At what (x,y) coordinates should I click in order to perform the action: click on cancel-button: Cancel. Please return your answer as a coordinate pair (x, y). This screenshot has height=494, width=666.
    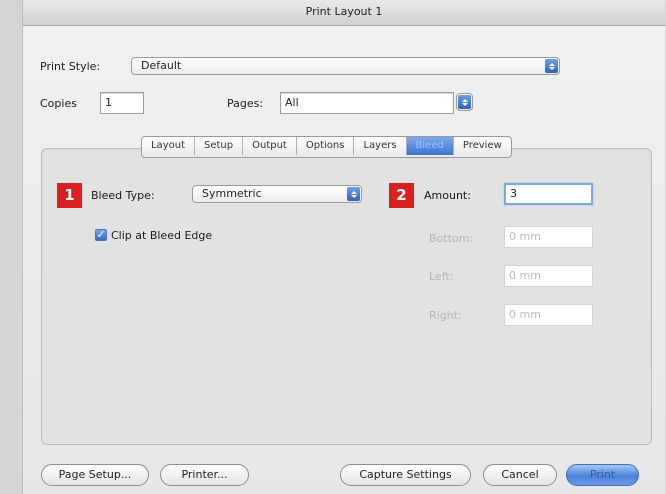
    Looking at the image, I should click on (520, 475).